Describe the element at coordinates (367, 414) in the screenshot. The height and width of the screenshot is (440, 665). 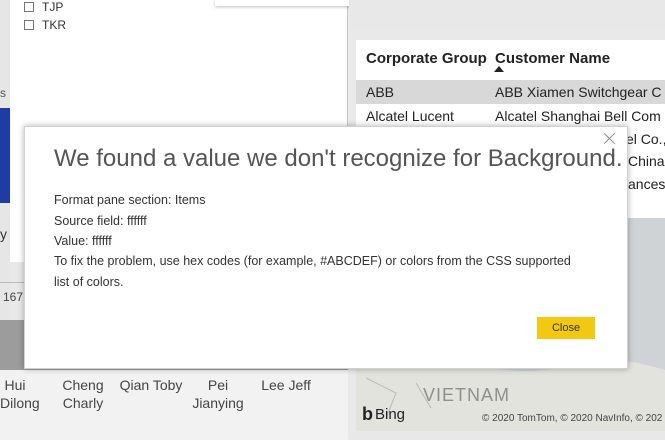
I see `bing-b-icon: b` at that location.